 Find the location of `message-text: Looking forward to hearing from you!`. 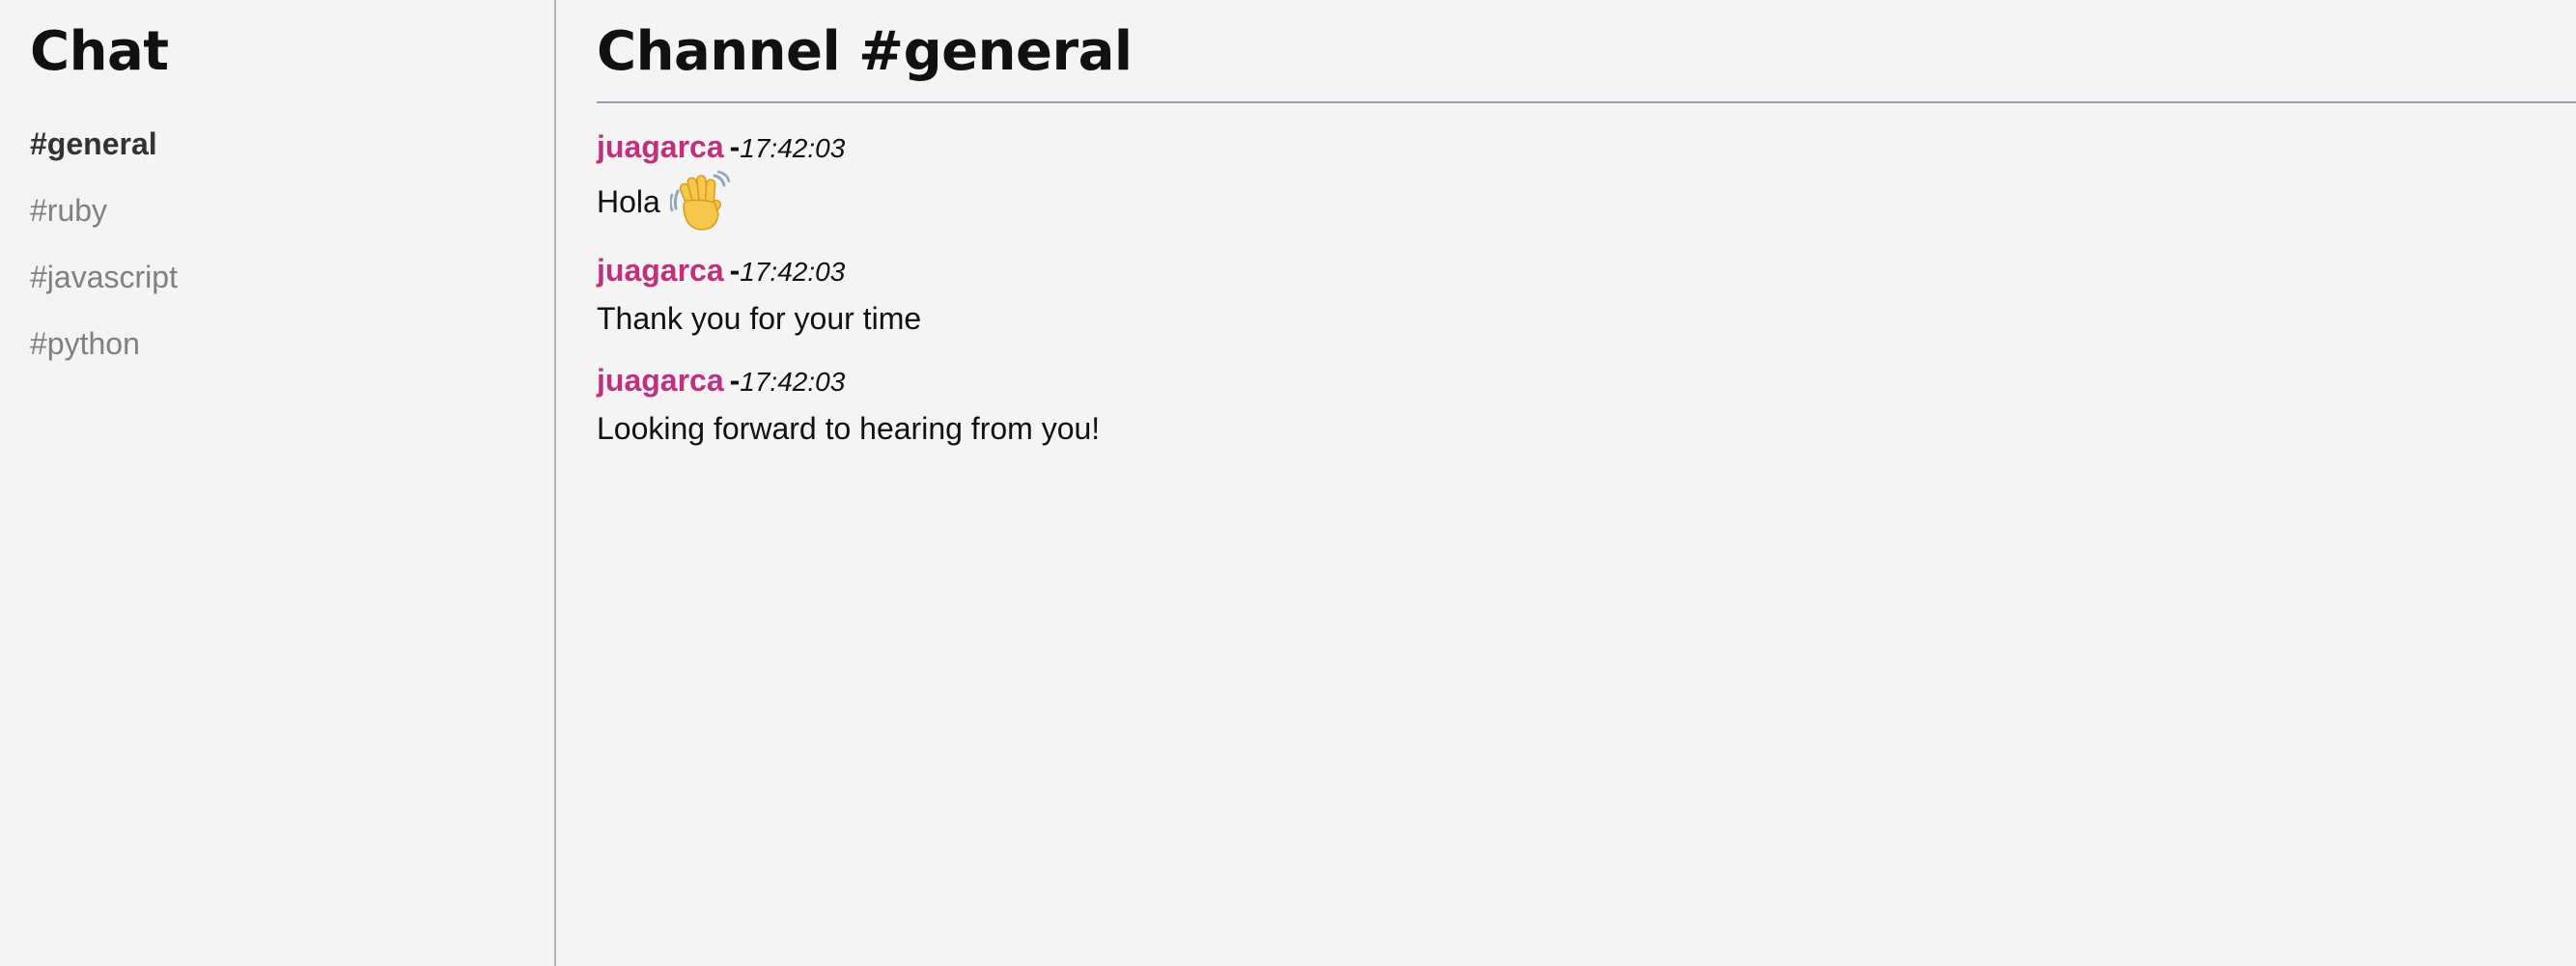

message-text: Looking forward to hearing from you! is located at coordinates (849, 428).